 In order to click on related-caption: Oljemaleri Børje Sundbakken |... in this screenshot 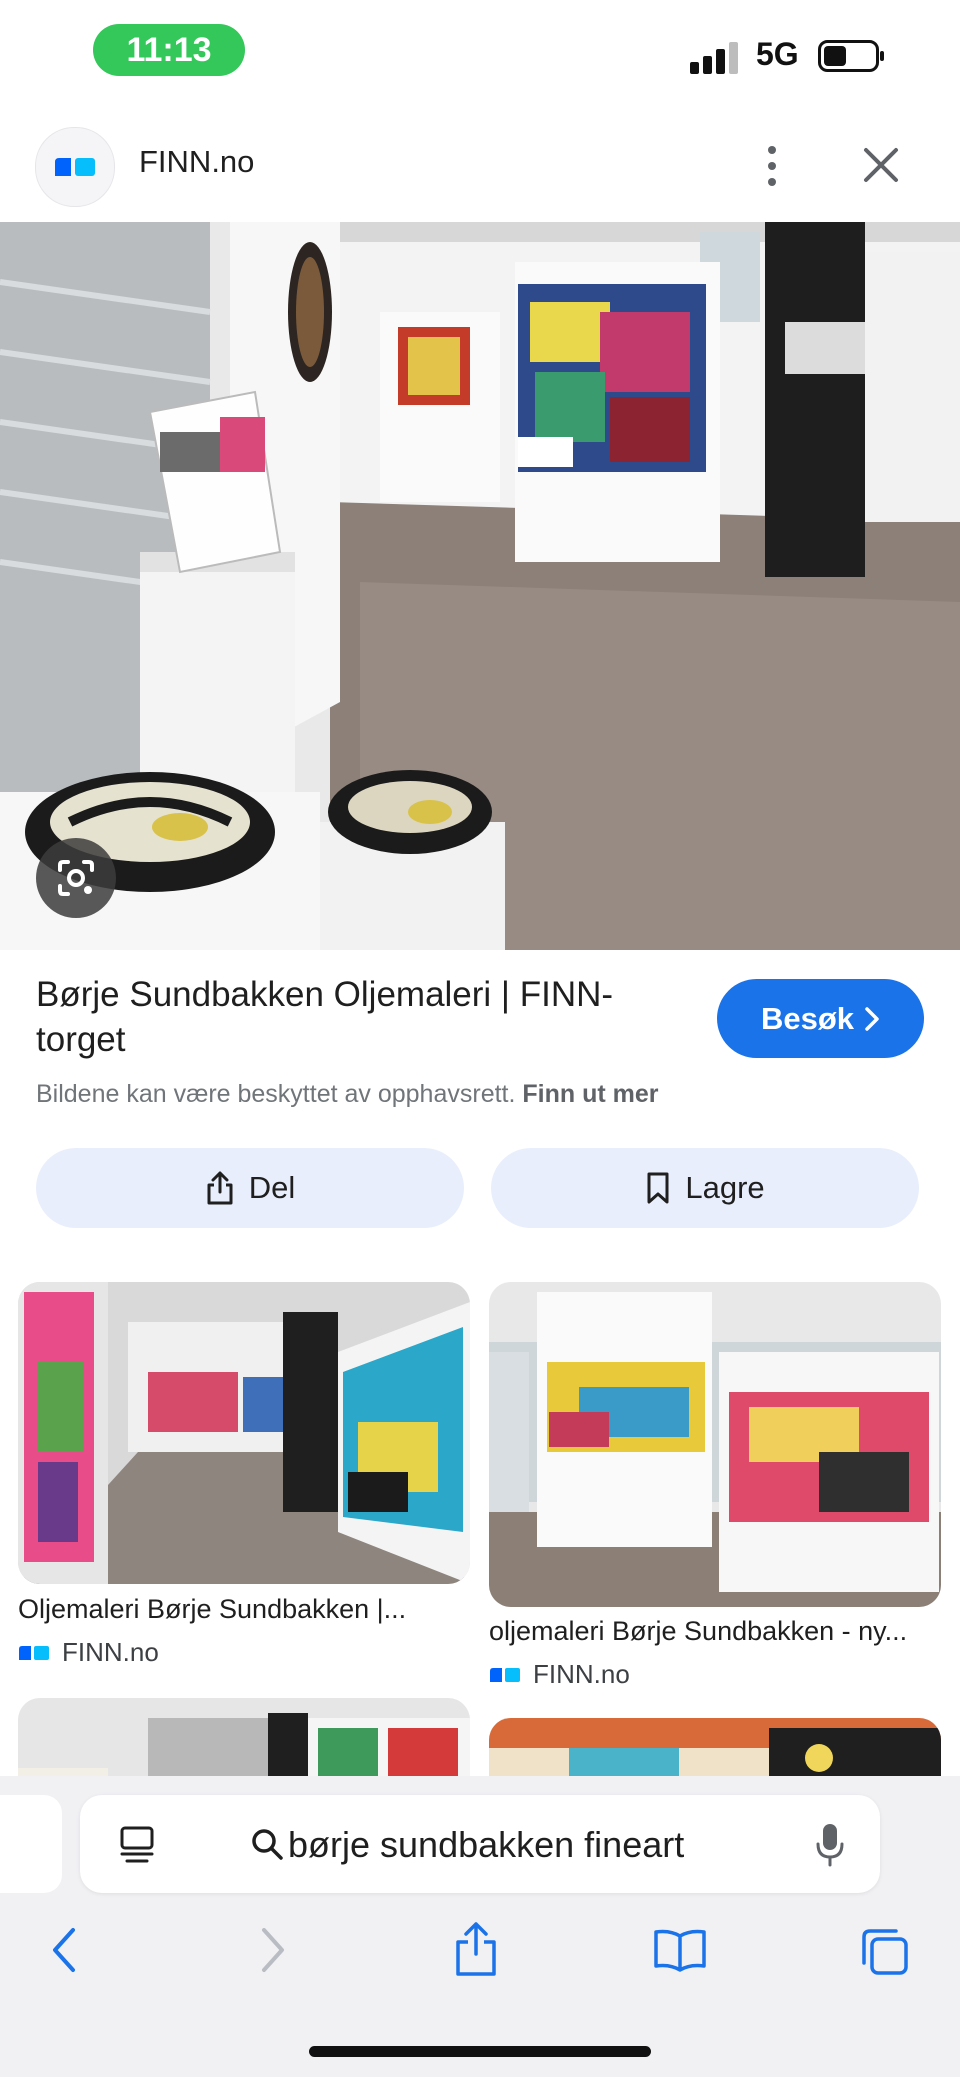, I will do `click(233, 1609)`.